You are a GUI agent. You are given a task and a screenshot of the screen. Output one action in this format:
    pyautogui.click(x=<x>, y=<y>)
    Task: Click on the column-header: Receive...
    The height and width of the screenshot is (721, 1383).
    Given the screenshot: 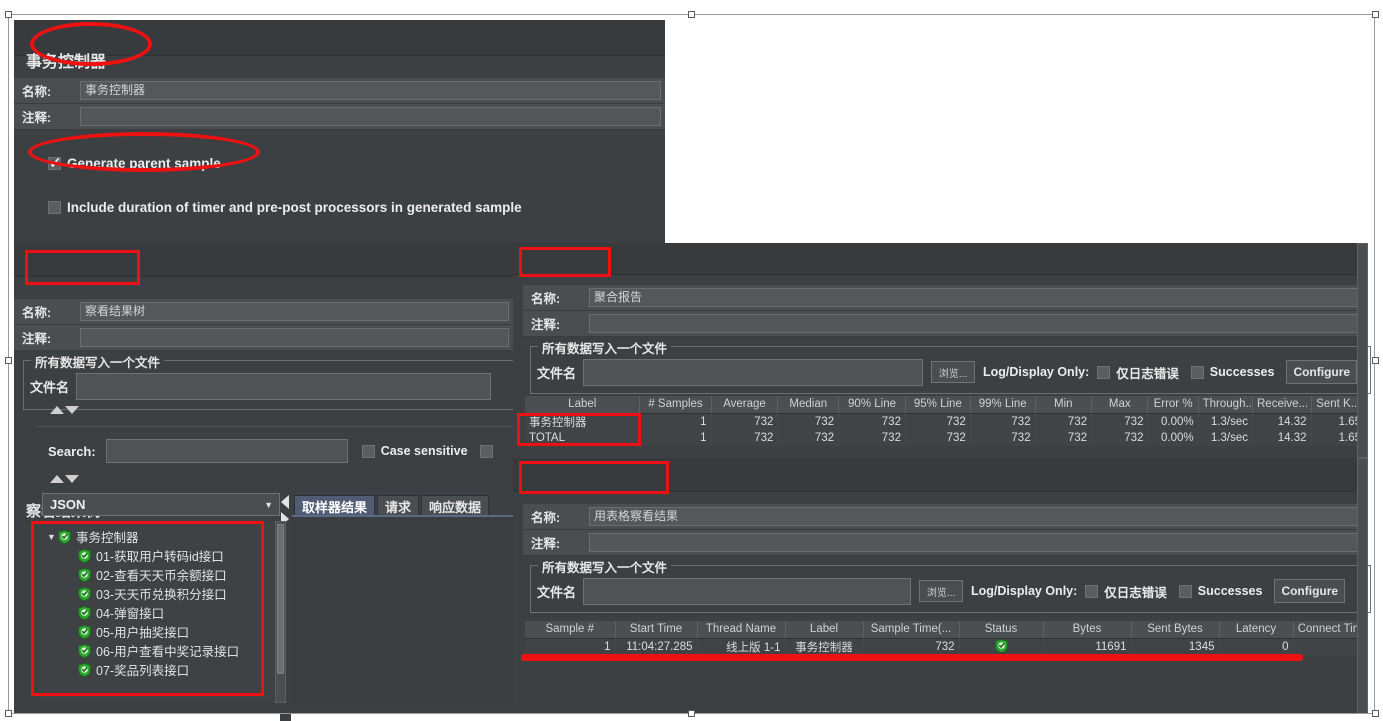 What is the action you would take?
    pyautogui.click(x=1282, y=405)
    